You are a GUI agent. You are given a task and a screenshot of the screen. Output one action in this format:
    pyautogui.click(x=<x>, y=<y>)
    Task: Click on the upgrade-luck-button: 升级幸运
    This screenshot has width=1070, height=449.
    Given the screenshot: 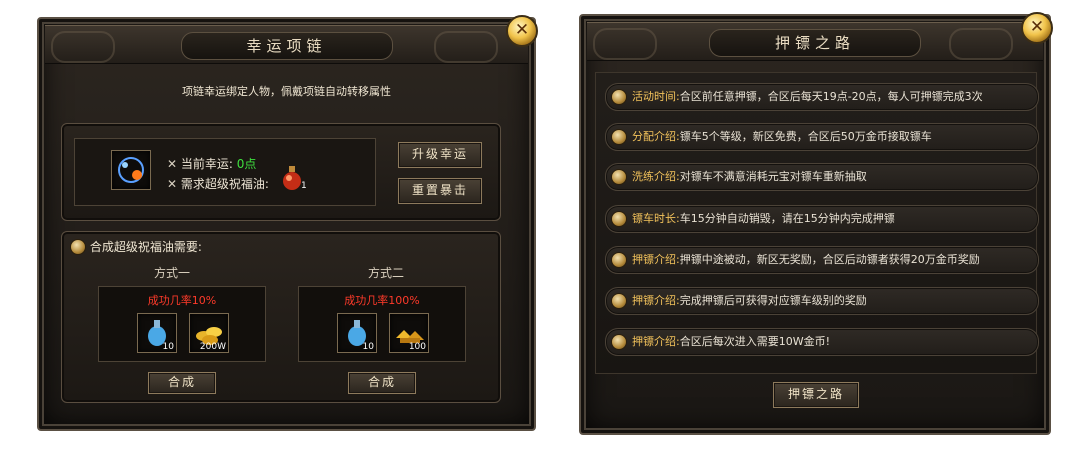 What is the action you would take?
    pyautogui.click(x=440, y=155)
    